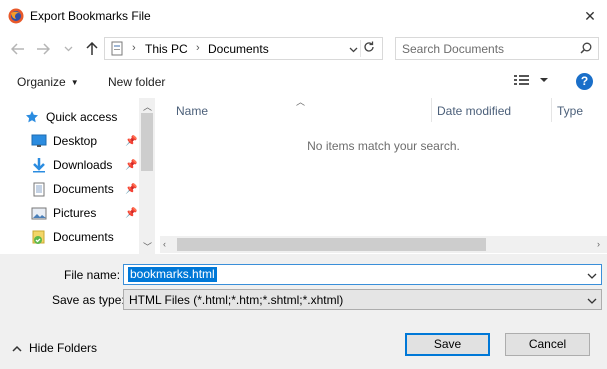  Describe the element at coordinates (383, 146) in the screenshot. I see `empty-folder-message: No items match your search.` at that location.